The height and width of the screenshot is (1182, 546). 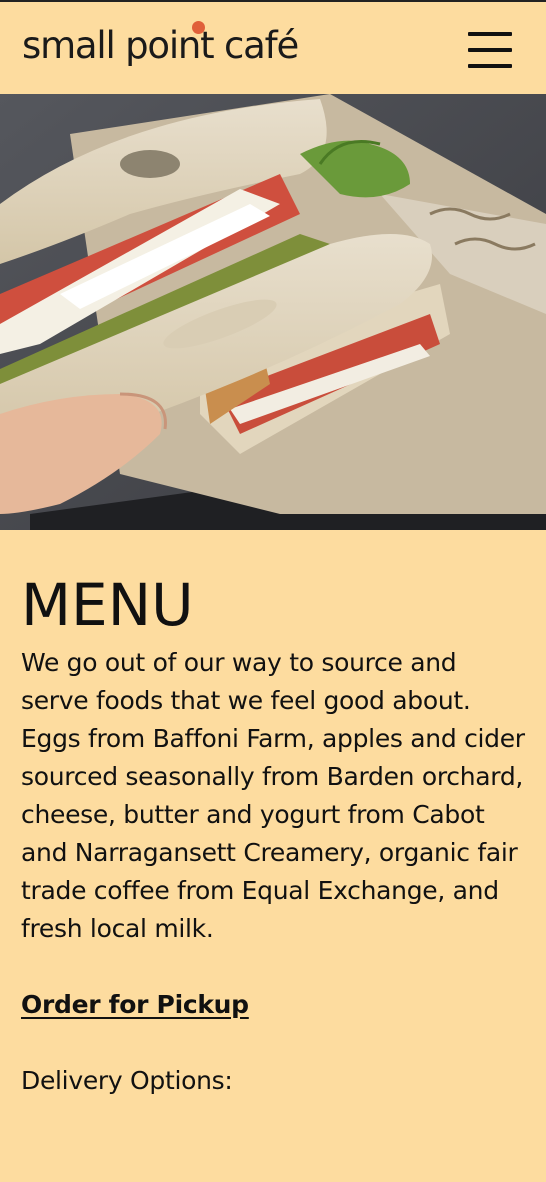 I want to click on delivery-options-label: Delivery Options:, so click(x=127, y=1080).